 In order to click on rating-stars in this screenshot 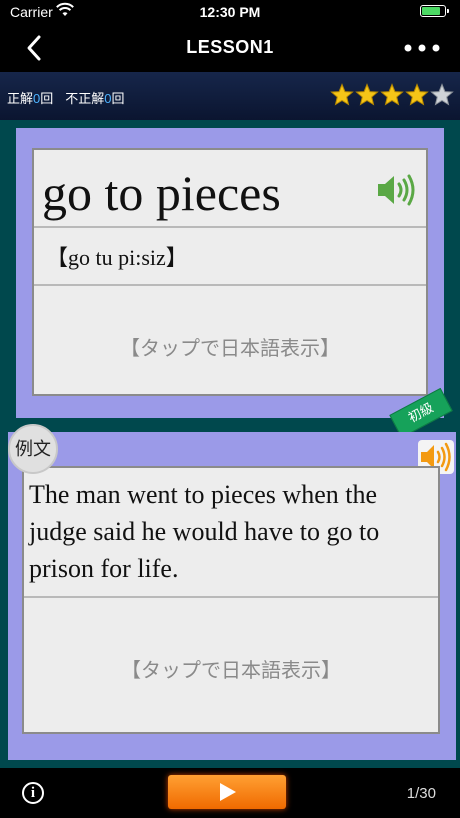, I will do `click(392, 95)`.